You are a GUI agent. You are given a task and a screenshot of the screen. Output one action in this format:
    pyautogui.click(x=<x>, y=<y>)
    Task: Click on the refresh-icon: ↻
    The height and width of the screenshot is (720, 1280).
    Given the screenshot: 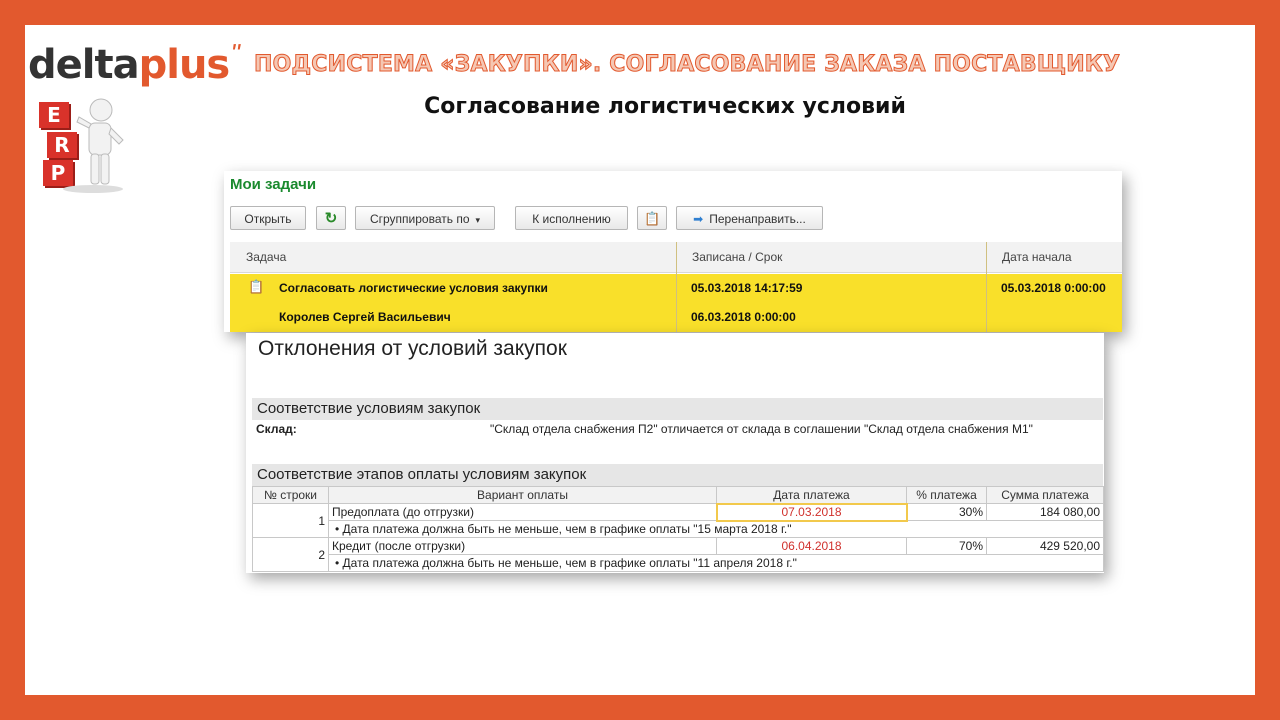 What is the action you would take?
    pyautogui.click(x=331, y=218)
    